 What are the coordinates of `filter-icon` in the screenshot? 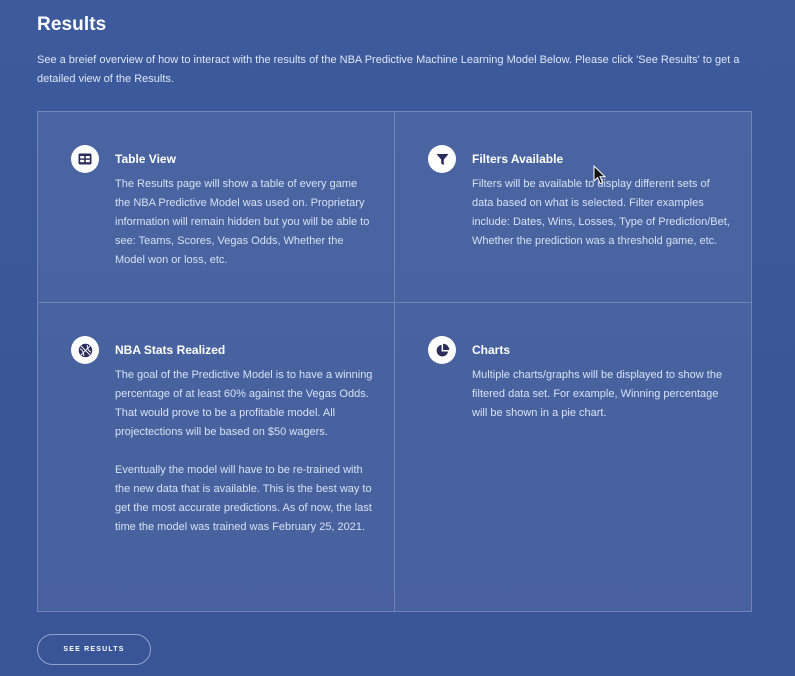 It's located at (442, 159).